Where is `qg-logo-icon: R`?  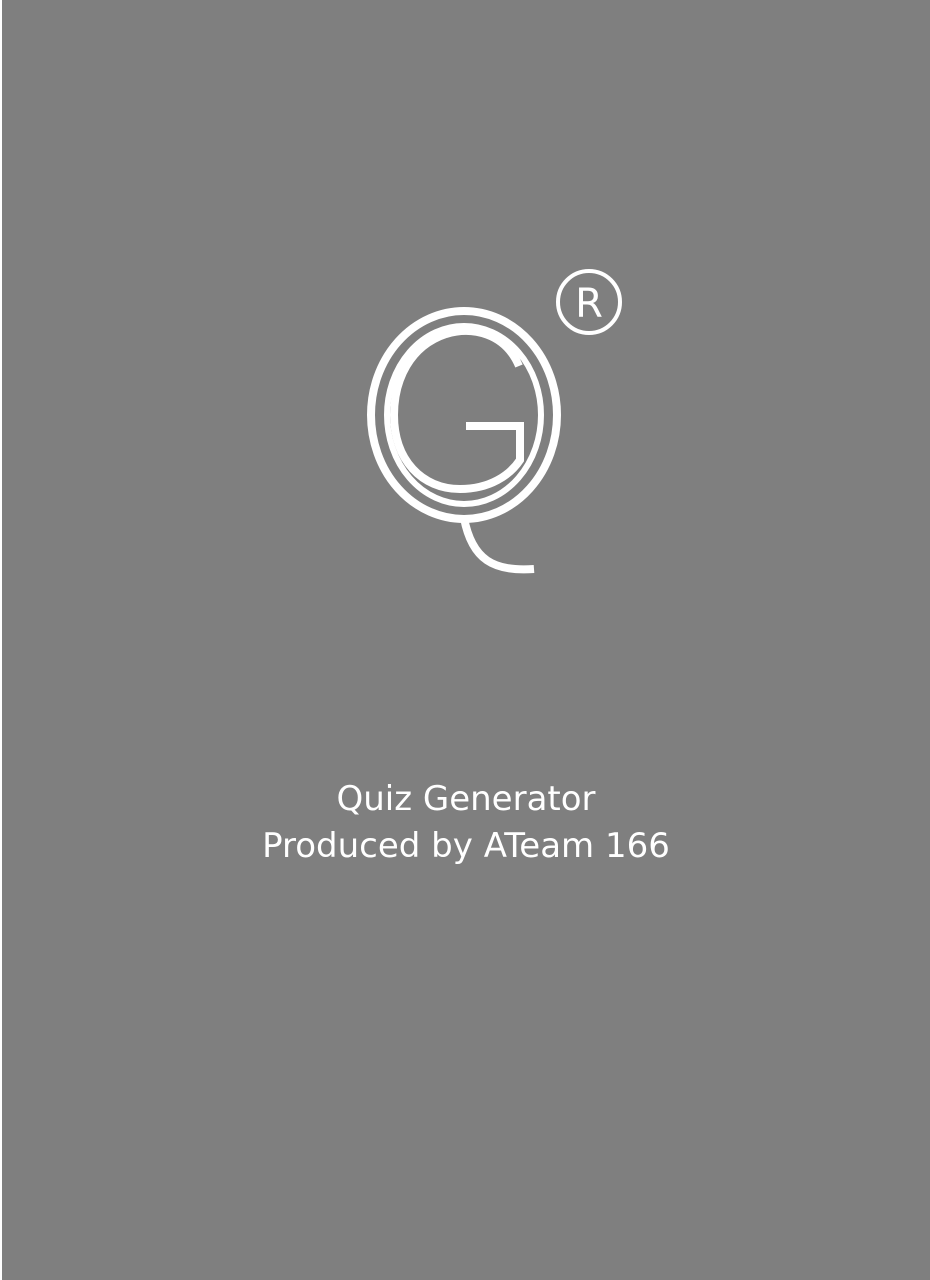 qg-logo-icon: R is located at coordinates (494, 421).